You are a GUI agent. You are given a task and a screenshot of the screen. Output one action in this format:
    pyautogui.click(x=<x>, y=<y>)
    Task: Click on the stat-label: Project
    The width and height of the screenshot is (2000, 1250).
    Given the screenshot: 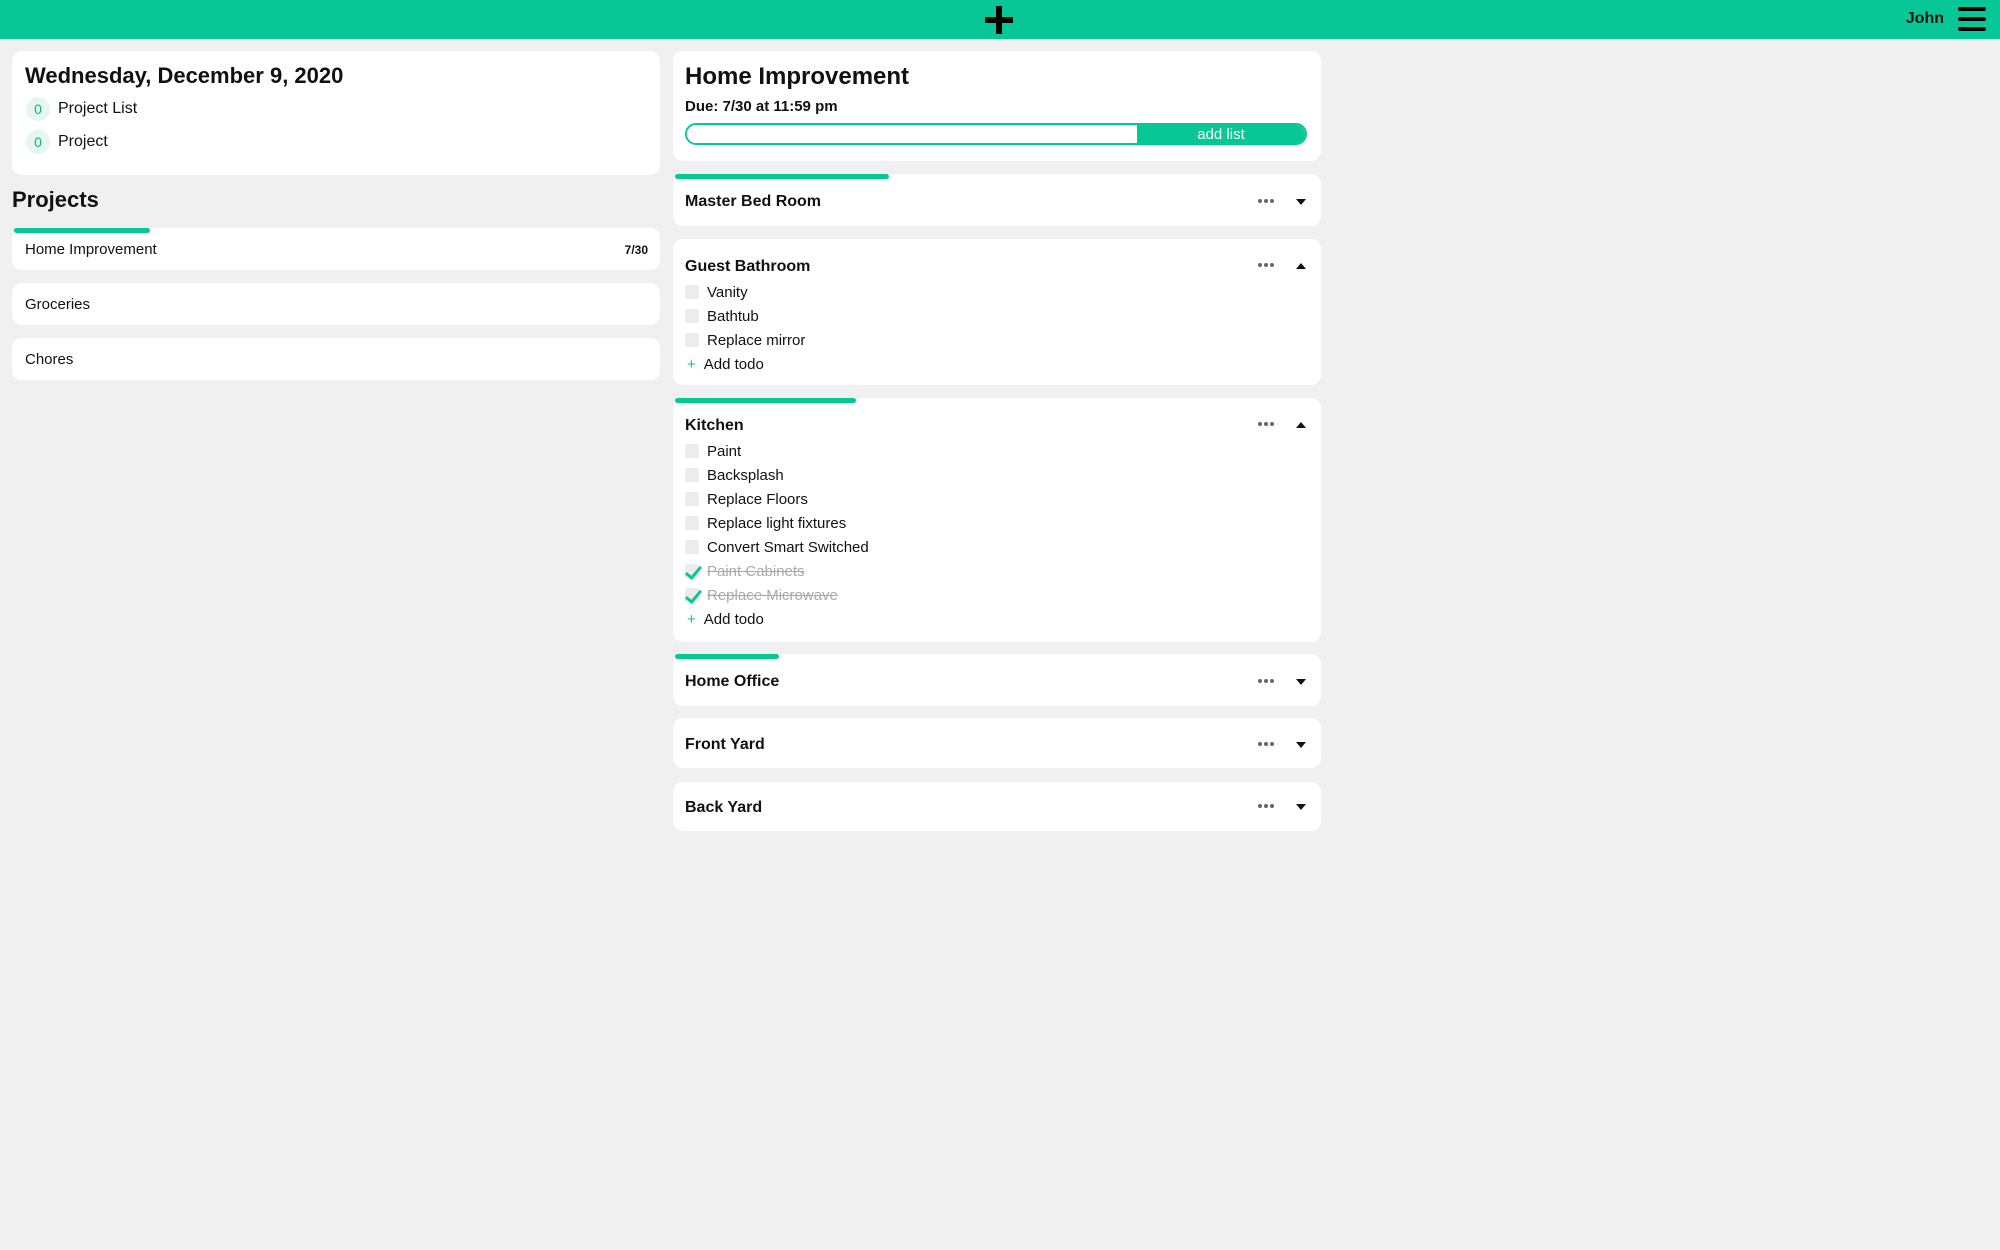 What is the action you would take?
    pyautogui.click(x=83, y=141)
    